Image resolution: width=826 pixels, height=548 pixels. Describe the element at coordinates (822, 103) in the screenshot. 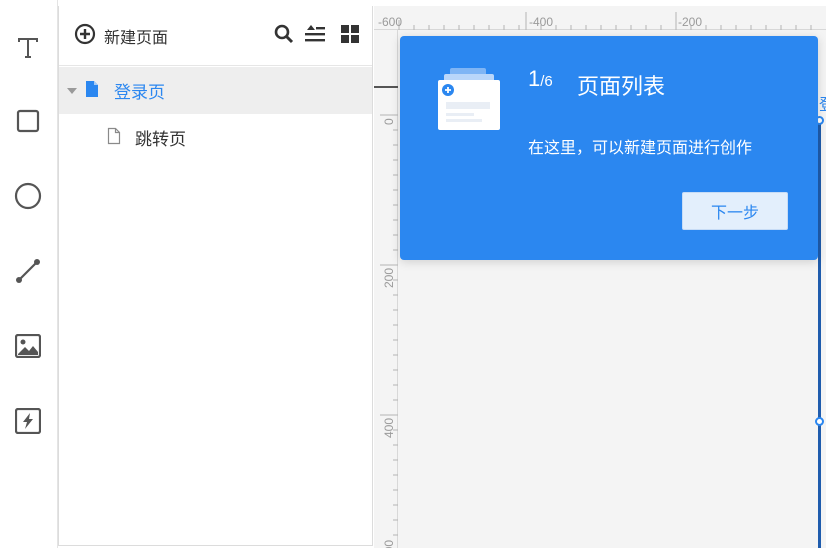

I see `canvas-element-text: 登` at that location.